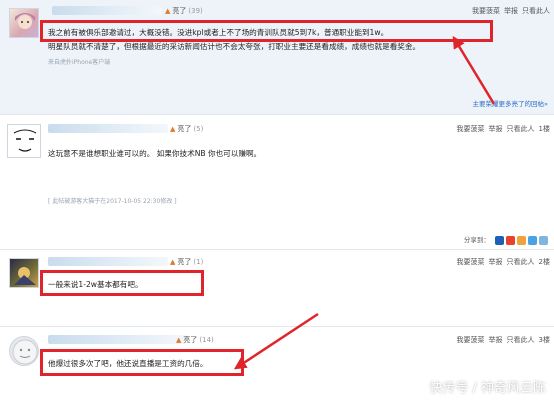 Image resolution: width=554 pixels, height=404 pixels. Describe the element at coordinates (155, 153) in the screenshot. I see `post-text: 这玩意不是谁想职业谁可以的。 如果你技术NB 你也可以赚啊。` at that location.